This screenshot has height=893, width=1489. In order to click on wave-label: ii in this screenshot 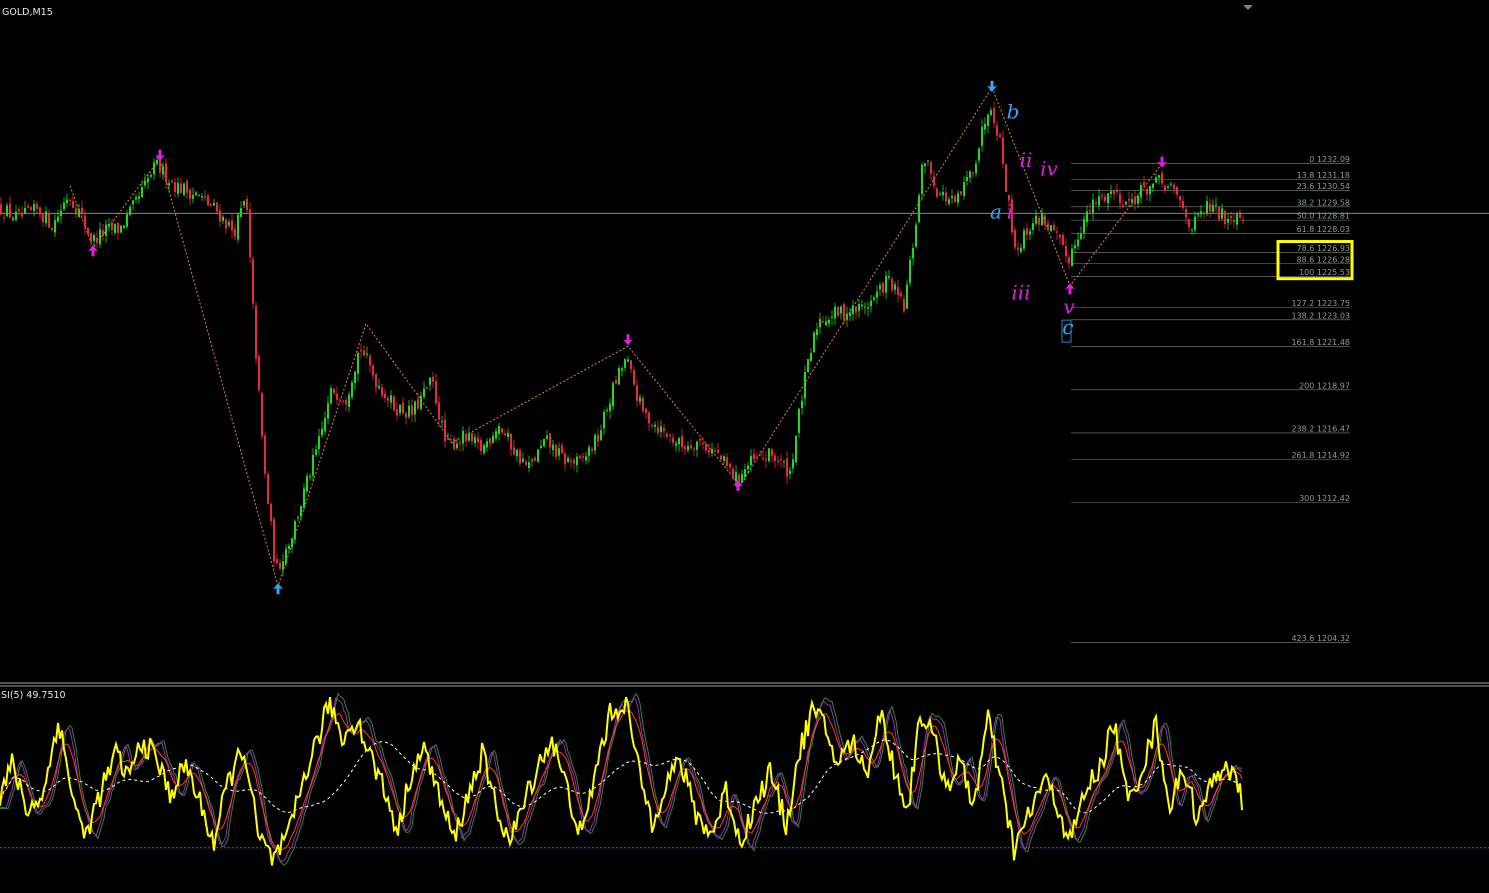, I will do `click(1026, 160)`.